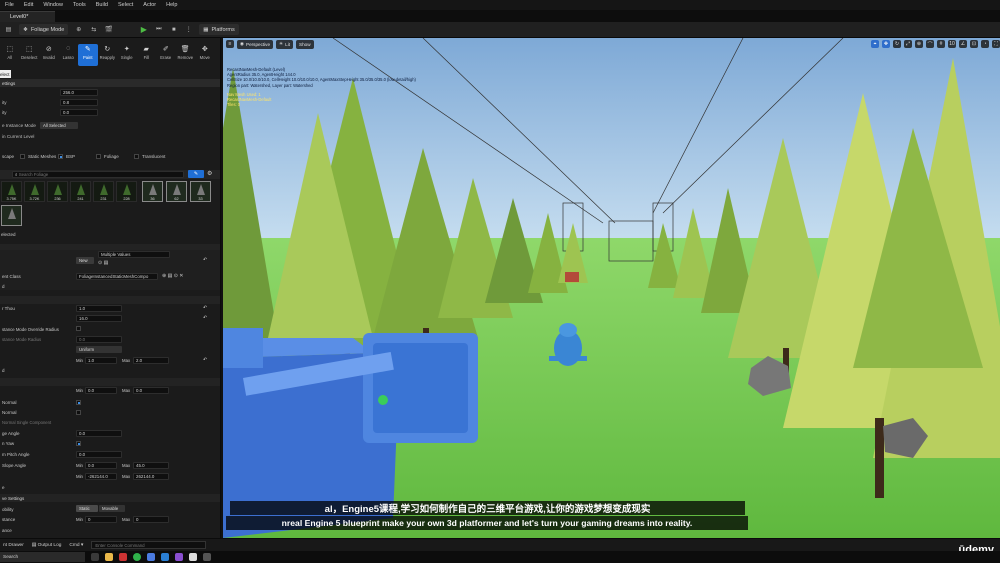  I want to click on density-field: 1.0, so click(99, 308).